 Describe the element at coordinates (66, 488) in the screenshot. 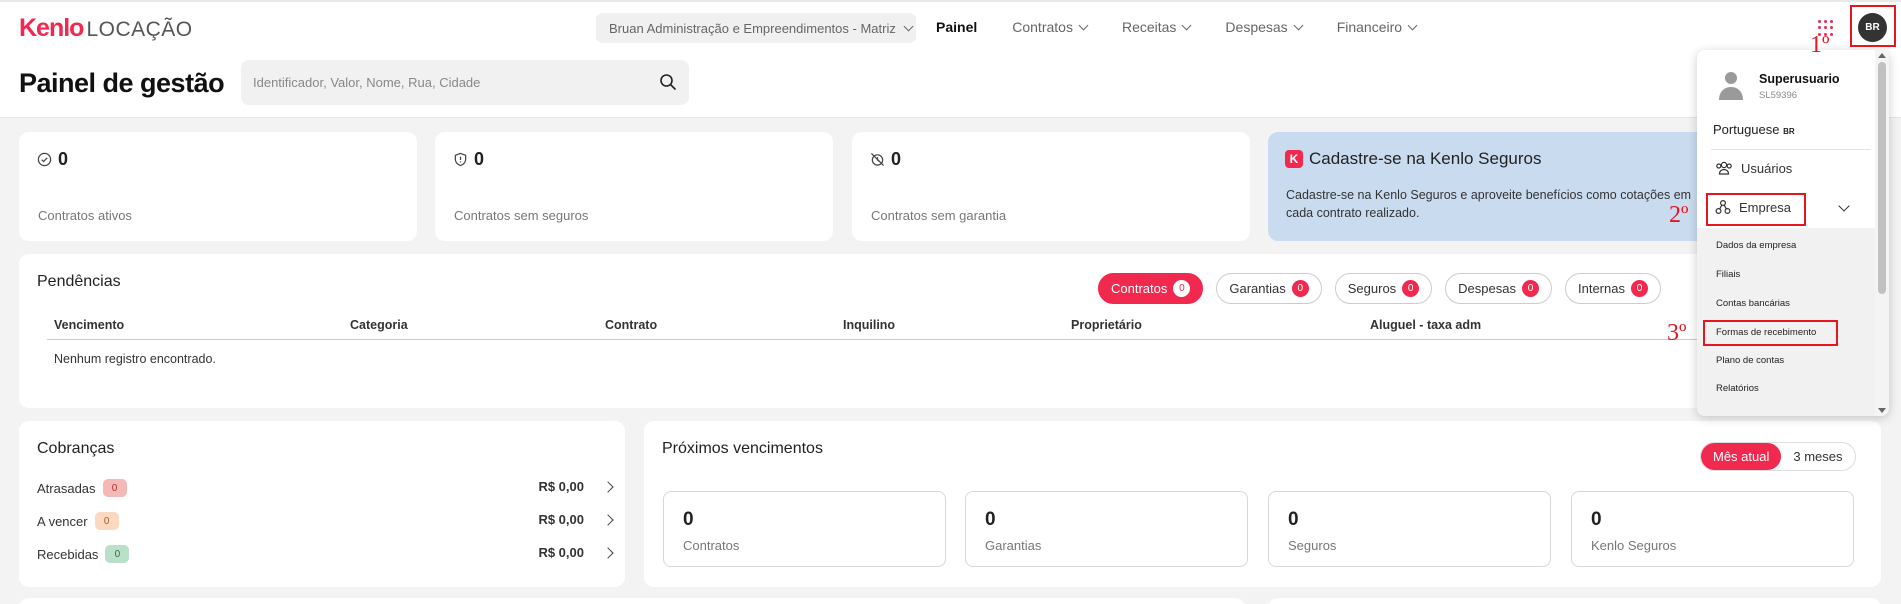

I see `row-label: Atrasadas` at that location.